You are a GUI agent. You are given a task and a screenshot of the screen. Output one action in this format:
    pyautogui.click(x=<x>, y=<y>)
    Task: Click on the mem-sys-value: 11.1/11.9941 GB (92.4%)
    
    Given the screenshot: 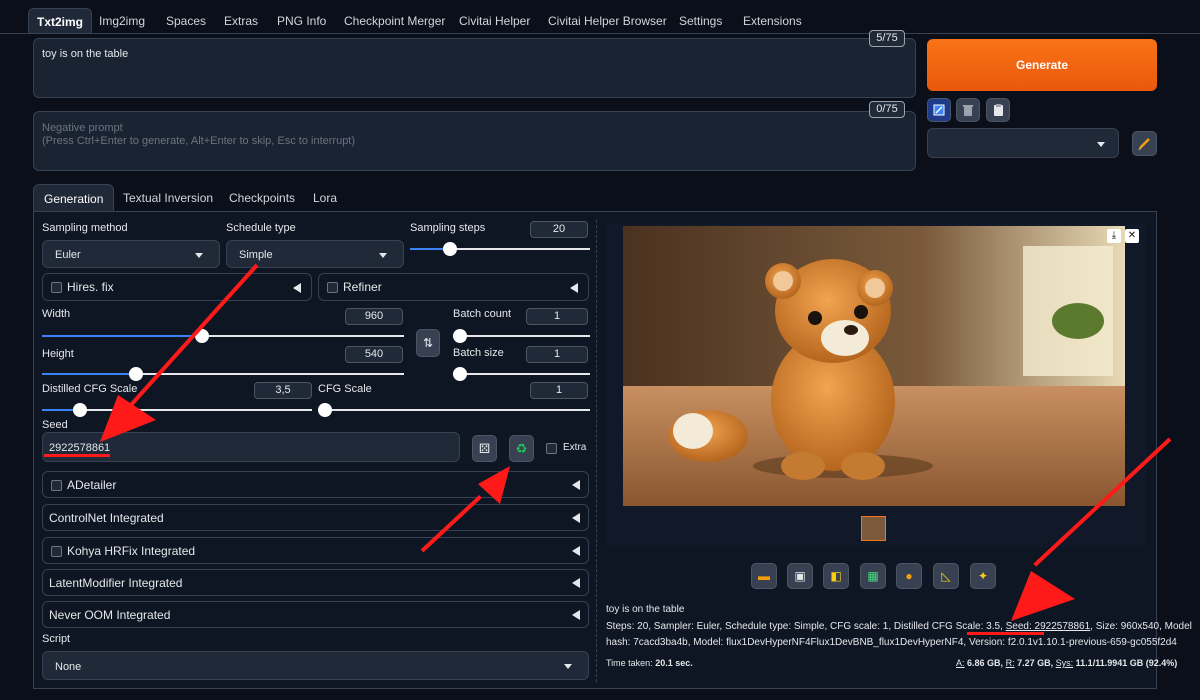 What is the action you would take?
    pyautogui.click(x=1126, y=663)
    